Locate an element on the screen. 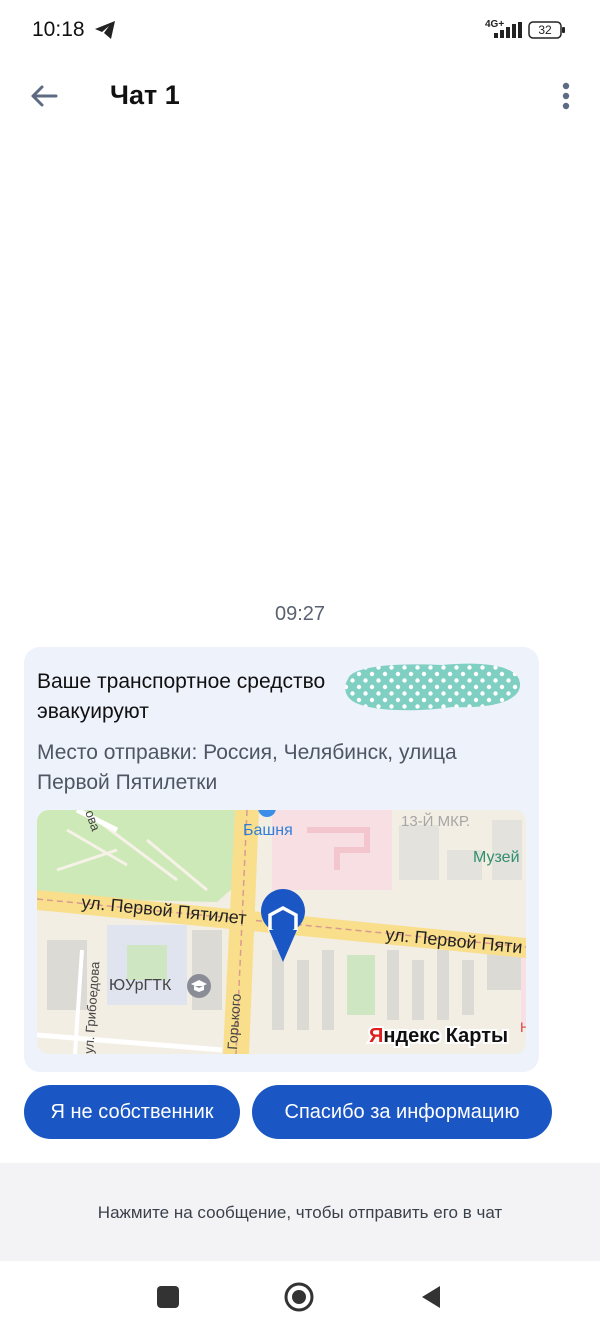  battery-level: 32 is located at coordinates (545, 30).